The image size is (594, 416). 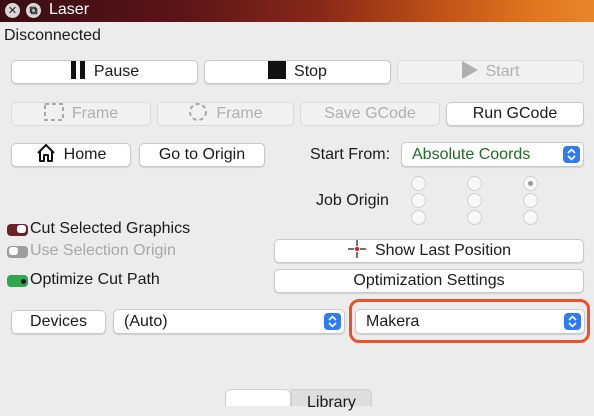 I want to click on play-icon, so click(x=469, y=72).